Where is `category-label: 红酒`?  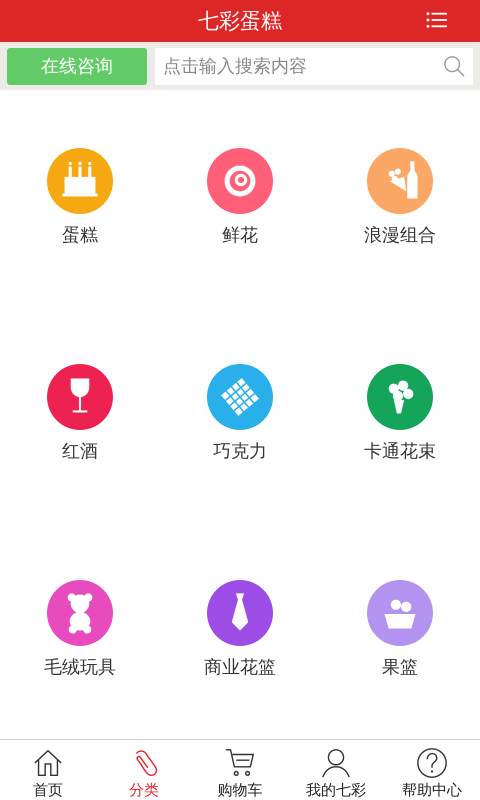
category-label: 红酒 is located at coordinates (80, 451).